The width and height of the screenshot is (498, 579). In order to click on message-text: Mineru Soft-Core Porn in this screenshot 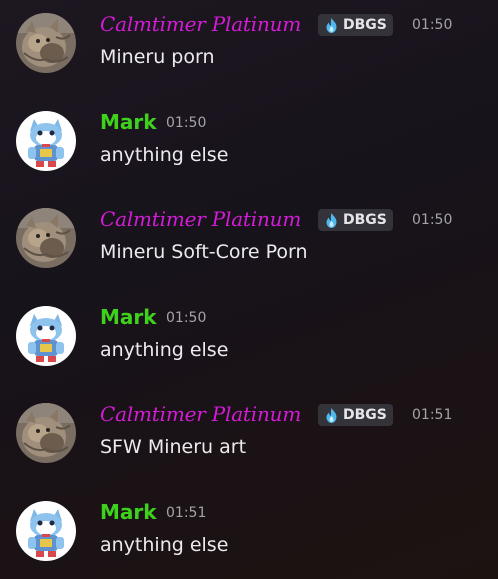, I will do `click(204, 252)`.